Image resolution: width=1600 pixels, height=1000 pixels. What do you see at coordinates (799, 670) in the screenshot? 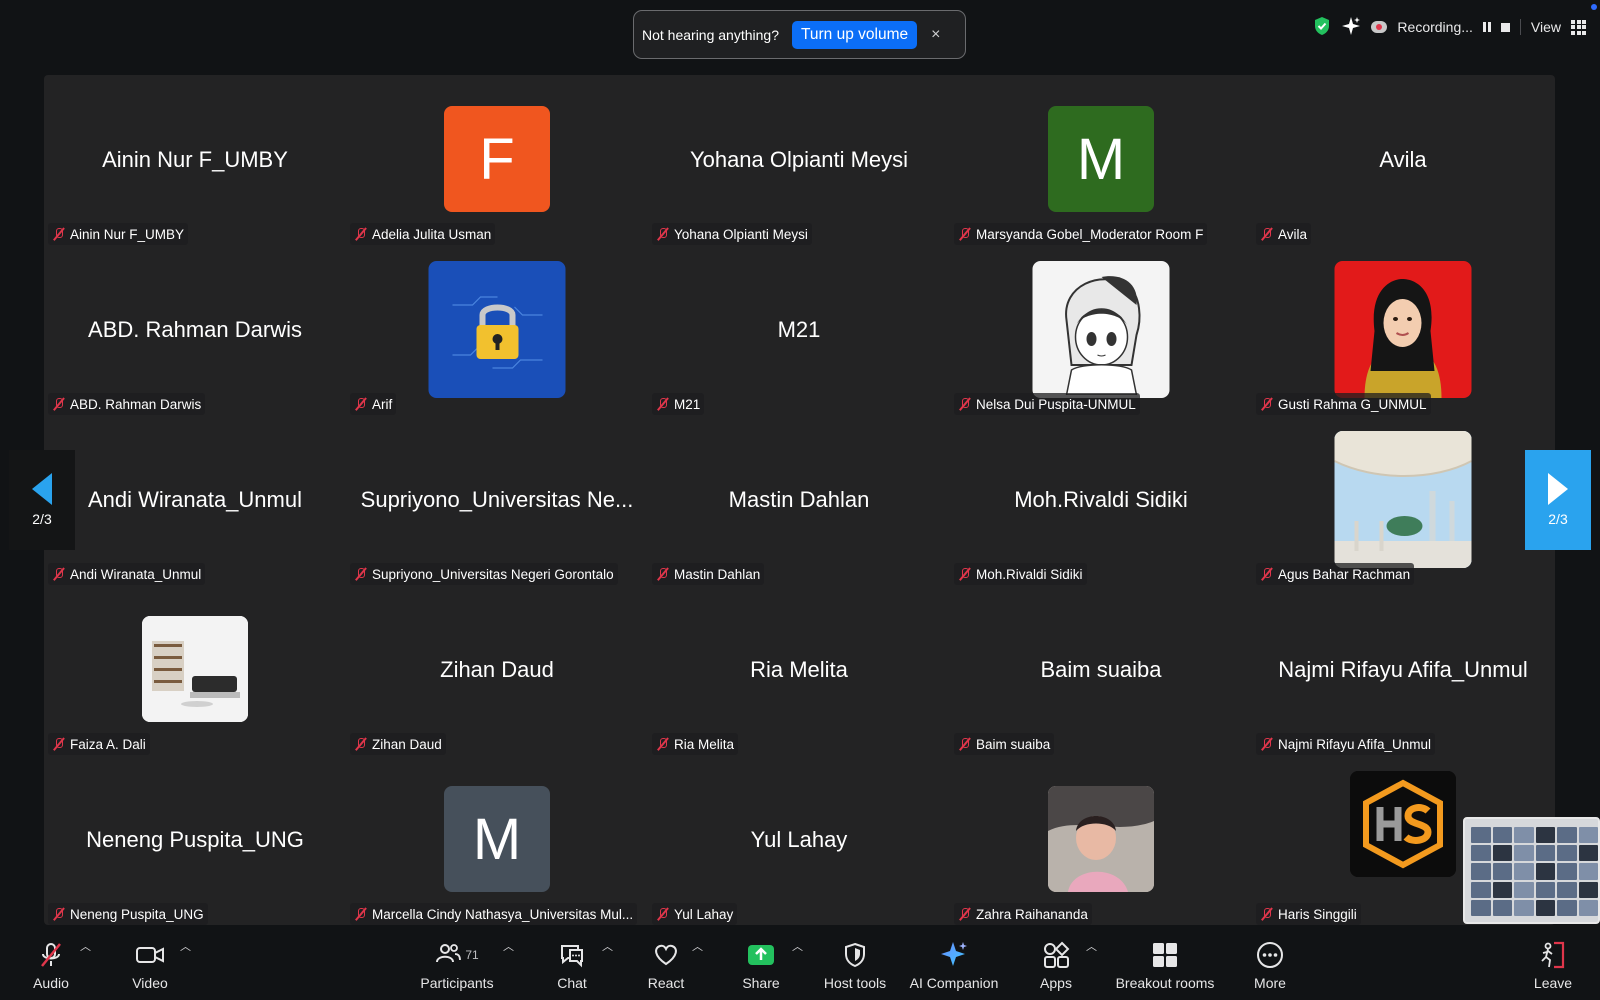
I see `participant-tile: Ria Melita Ria Melita` at bounding box center [799, 670].